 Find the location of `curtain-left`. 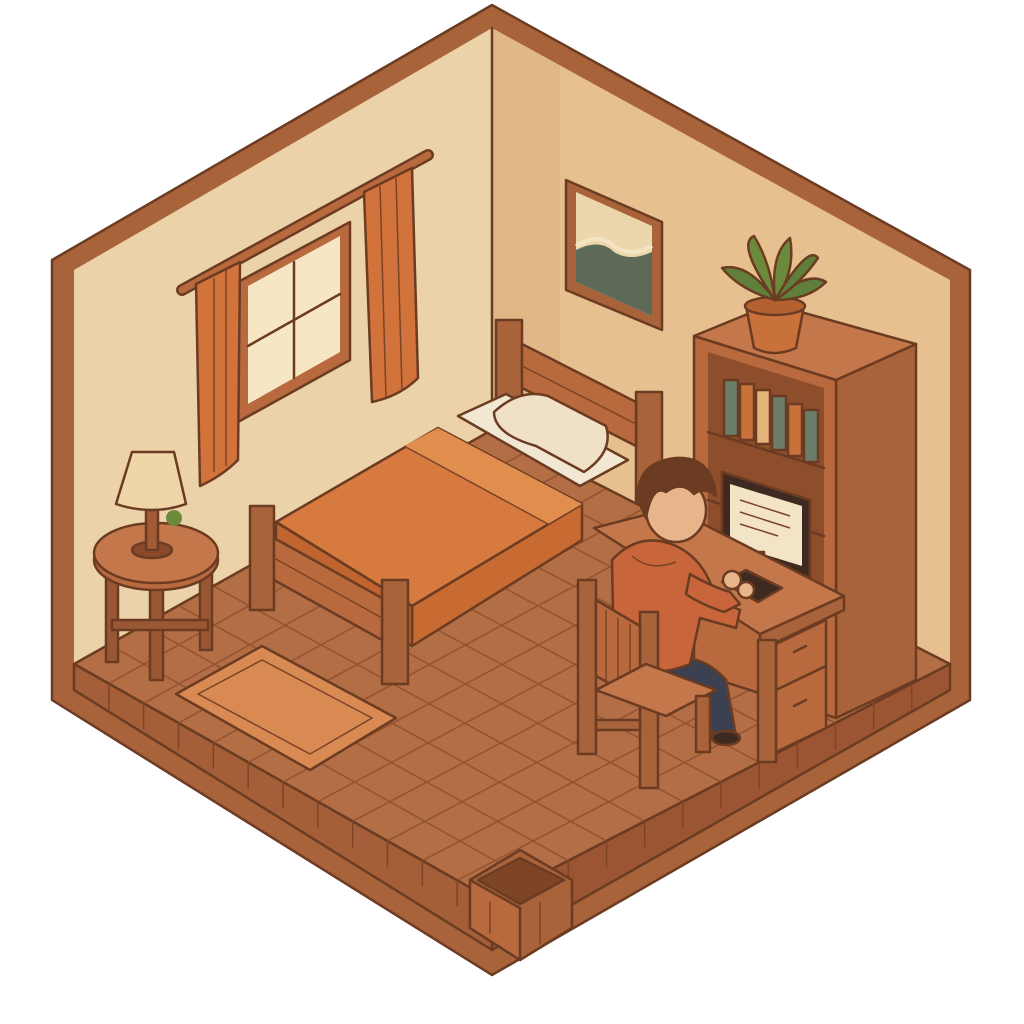

curtain-left is located at coordinates (218, 374).